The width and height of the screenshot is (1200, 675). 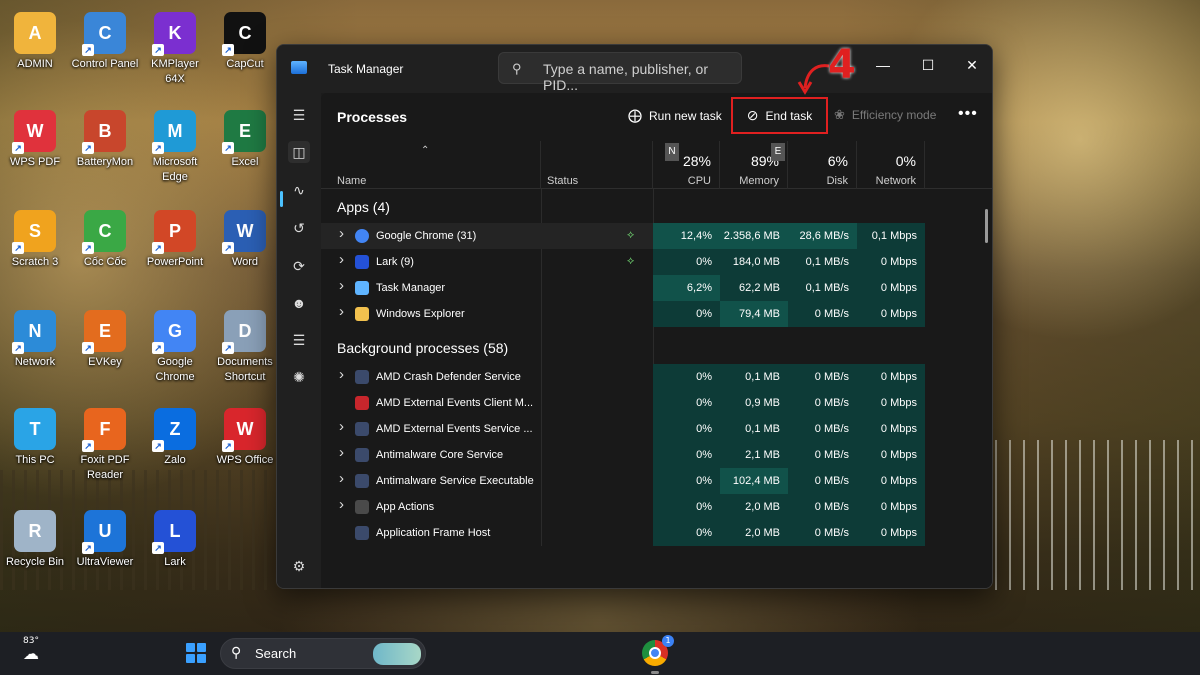 What do you see at coordinates (175, 460) in the screenshot?
I see `desktop-icon-label: Zalo` at bounding box center [175, 460].